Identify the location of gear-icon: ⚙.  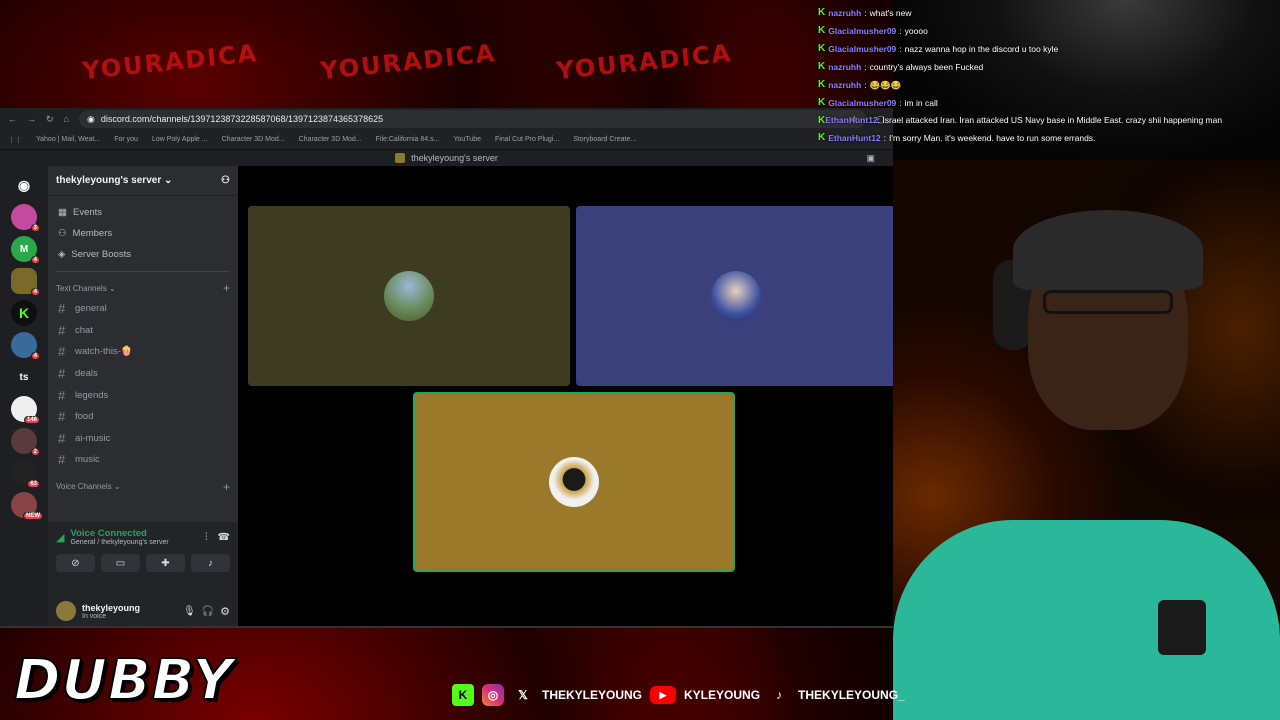
(225, 611).